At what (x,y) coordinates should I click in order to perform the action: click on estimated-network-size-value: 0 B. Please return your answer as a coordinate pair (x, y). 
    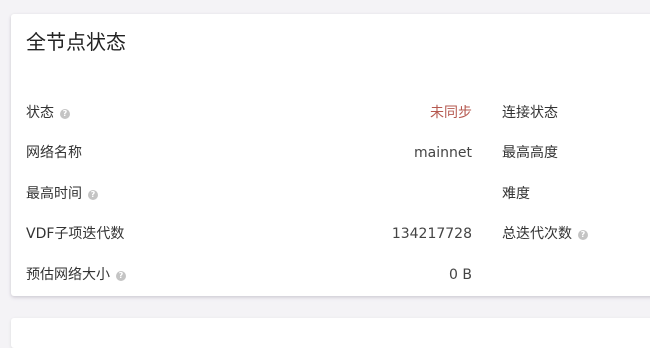
    Looking at the image, I should click on (460, 275).